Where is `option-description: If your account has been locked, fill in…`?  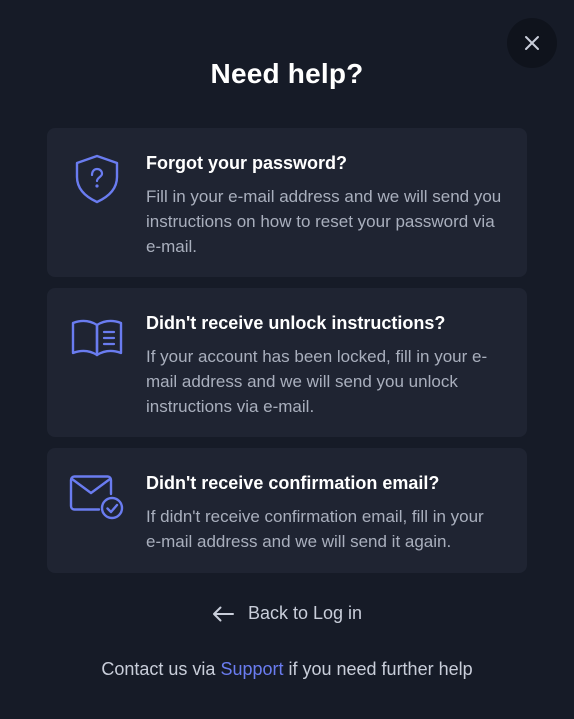
option-description: If your account has been locked, fill in… is located at coordinates (317, 381).